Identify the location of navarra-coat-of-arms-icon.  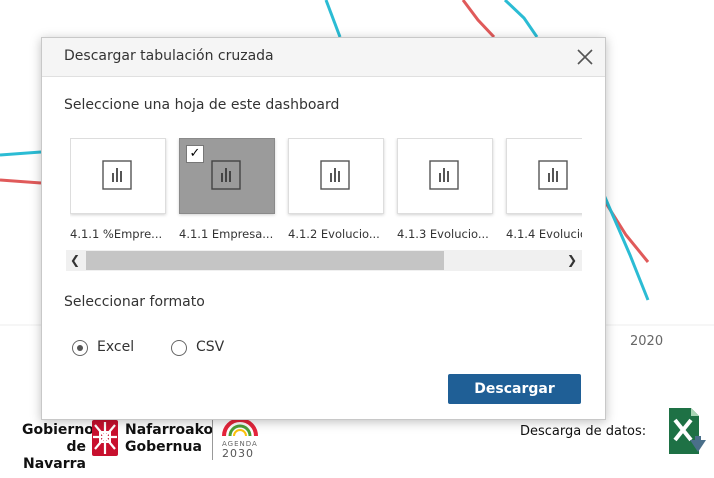
(105, 438).